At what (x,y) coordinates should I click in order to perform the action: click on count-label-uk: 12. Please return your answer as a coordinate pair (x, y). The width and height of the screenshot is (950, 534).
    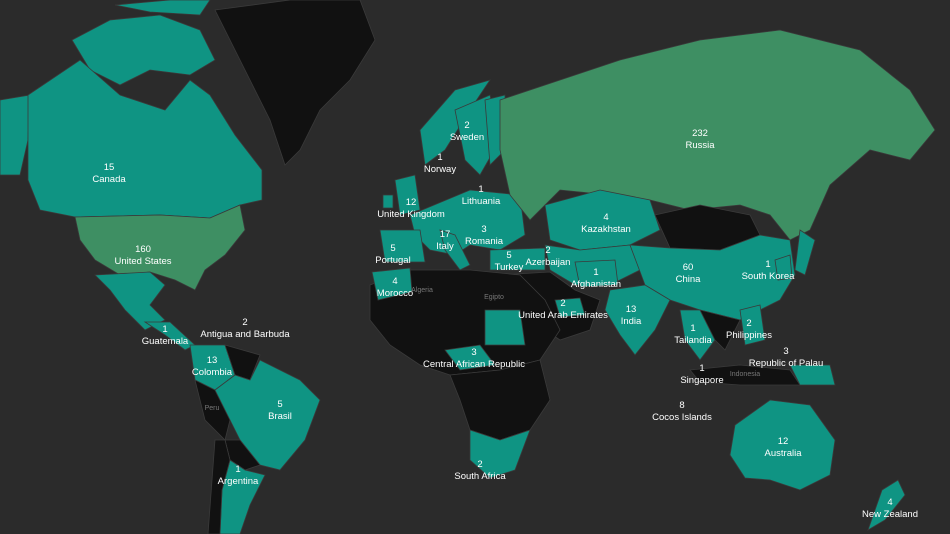
    Looking at the image, I should click on (411, 202).